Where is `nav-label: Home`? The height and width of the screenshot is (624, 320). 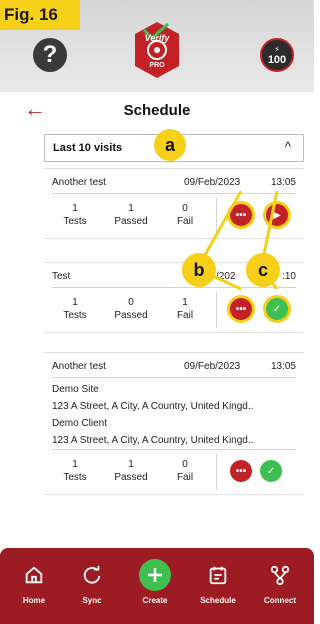
nav-label: Home is located at coordinates (34, 600).